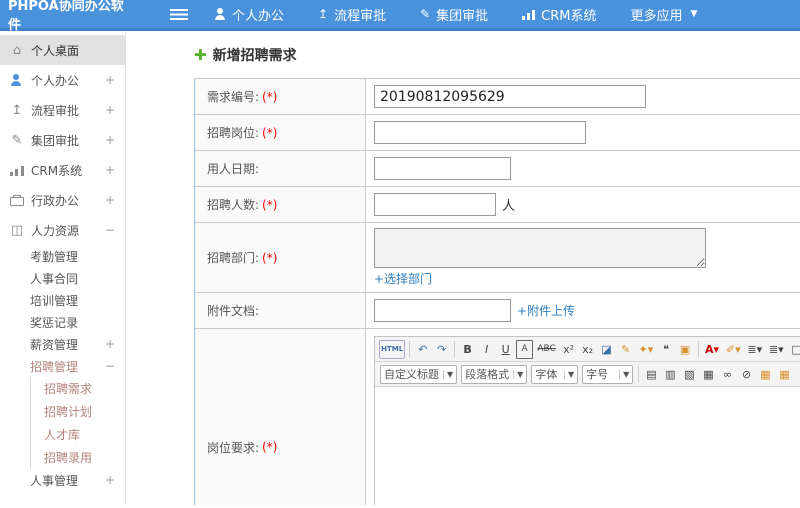  Describe the element at coordinates (689, 374) in the screenshot. I see `align-right-button: ▧` at that location.